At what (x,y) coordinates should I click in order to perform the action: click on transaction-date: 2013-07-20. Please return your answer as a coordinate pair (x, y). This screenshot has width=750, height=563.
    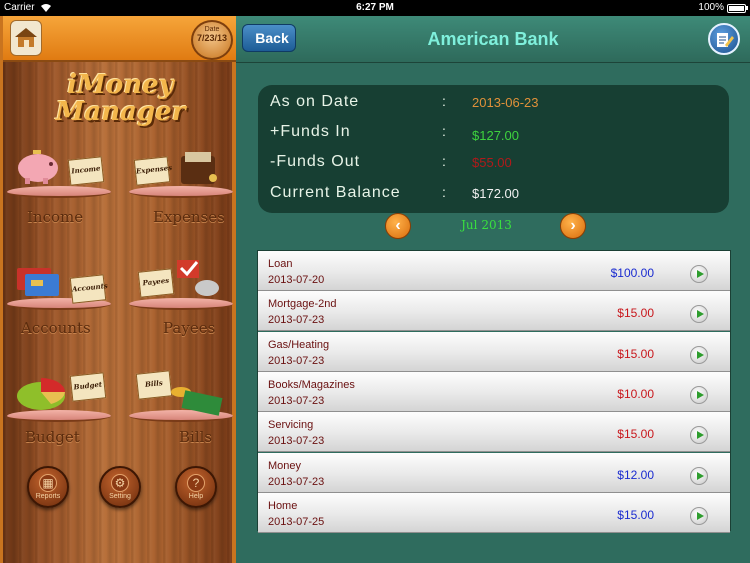
    Looking at the image, I should click on (296, 280).